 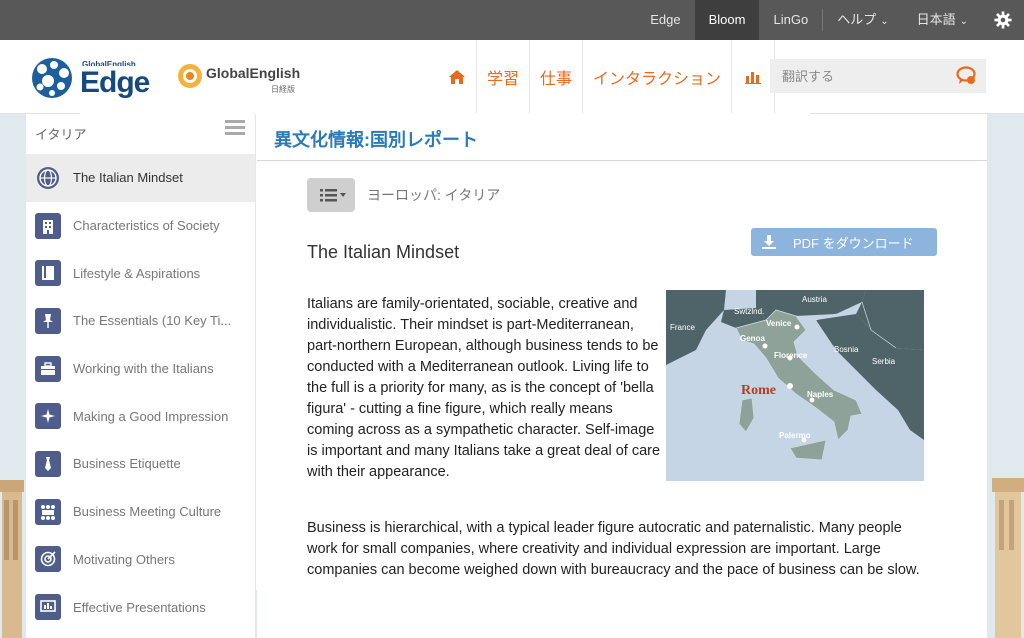 I want to click on sidebar-item-etiquette: Business Etiquette, so click(x=140, y=464).